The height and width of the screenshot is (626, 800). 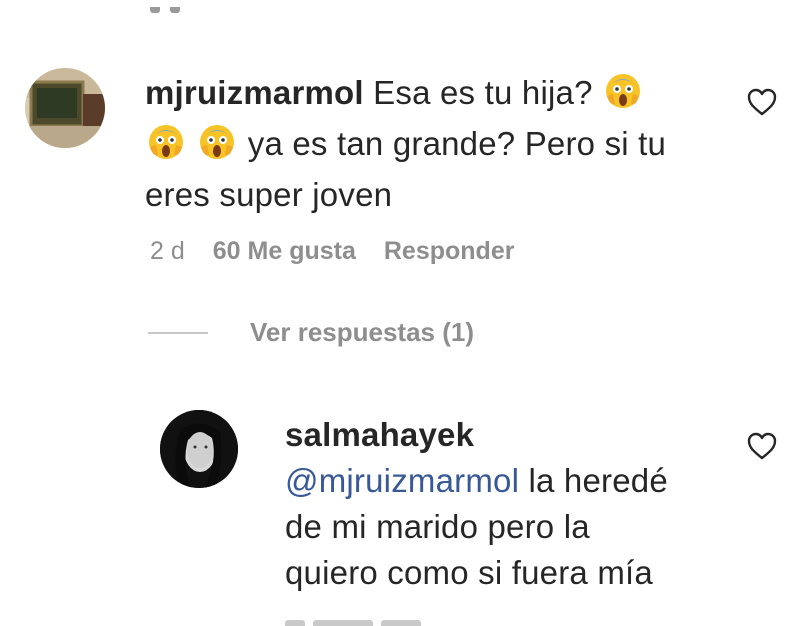 I want to click on reply-text-3: quiero como si fuera mía, so click(x=469, y=572).